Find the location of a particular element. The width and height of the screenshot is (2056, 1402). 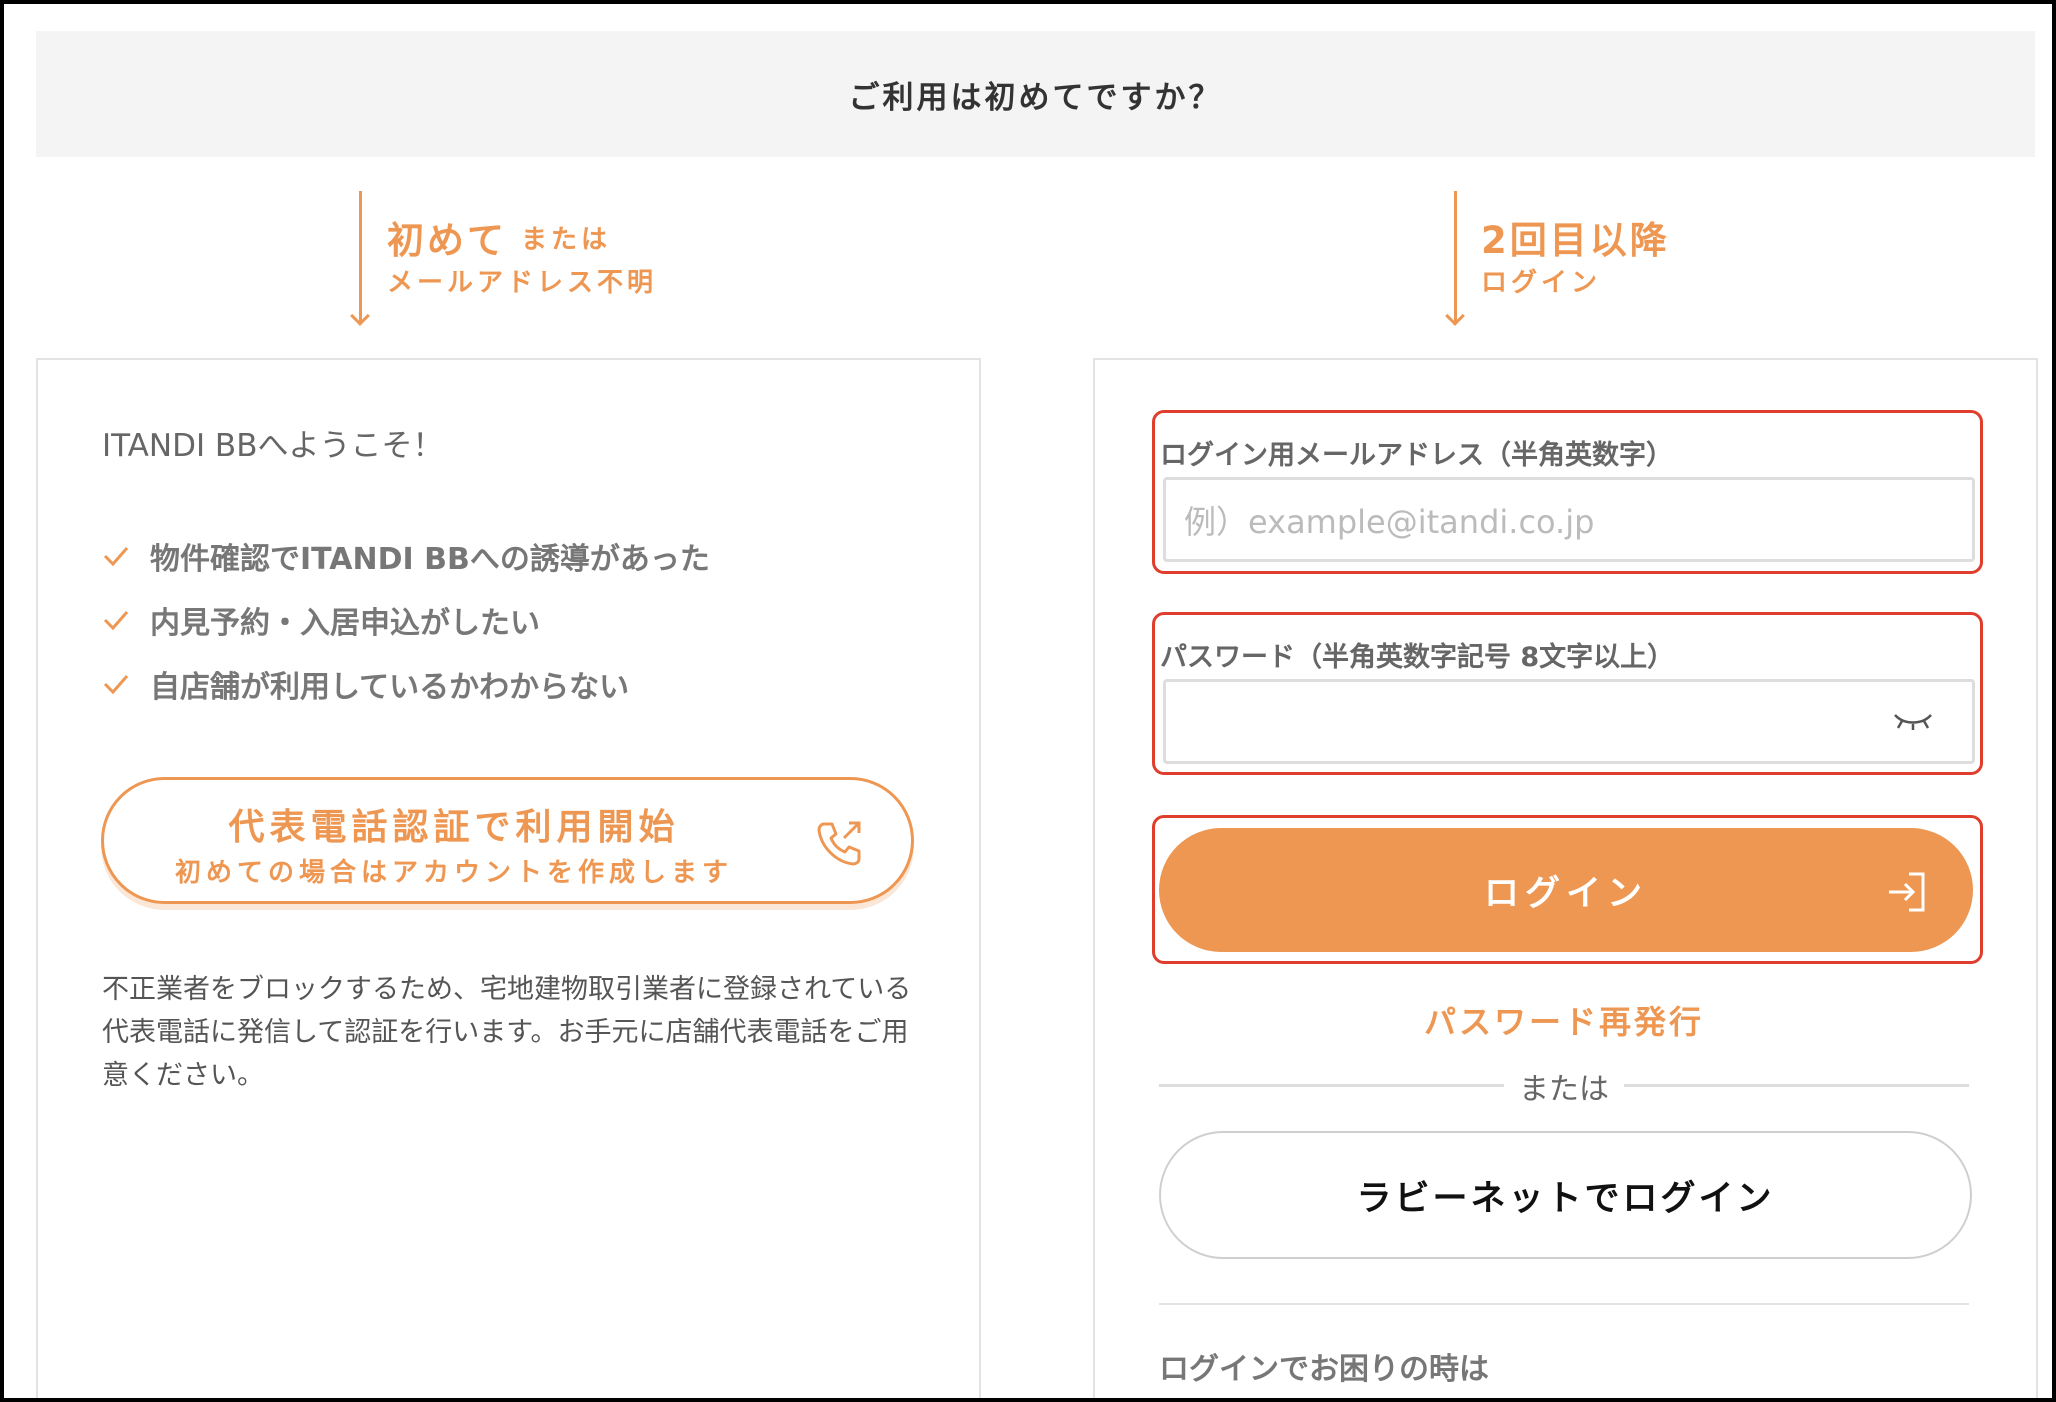

checklist-item: 内見予約・入居申込がしたい is located at coordinates (321, 620).